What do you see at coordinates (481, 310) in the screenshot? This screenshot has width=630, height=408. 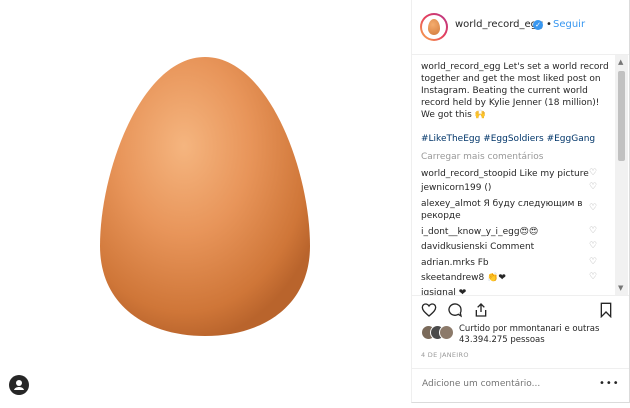 I see `share-icon` at bounding box center [481, 310].